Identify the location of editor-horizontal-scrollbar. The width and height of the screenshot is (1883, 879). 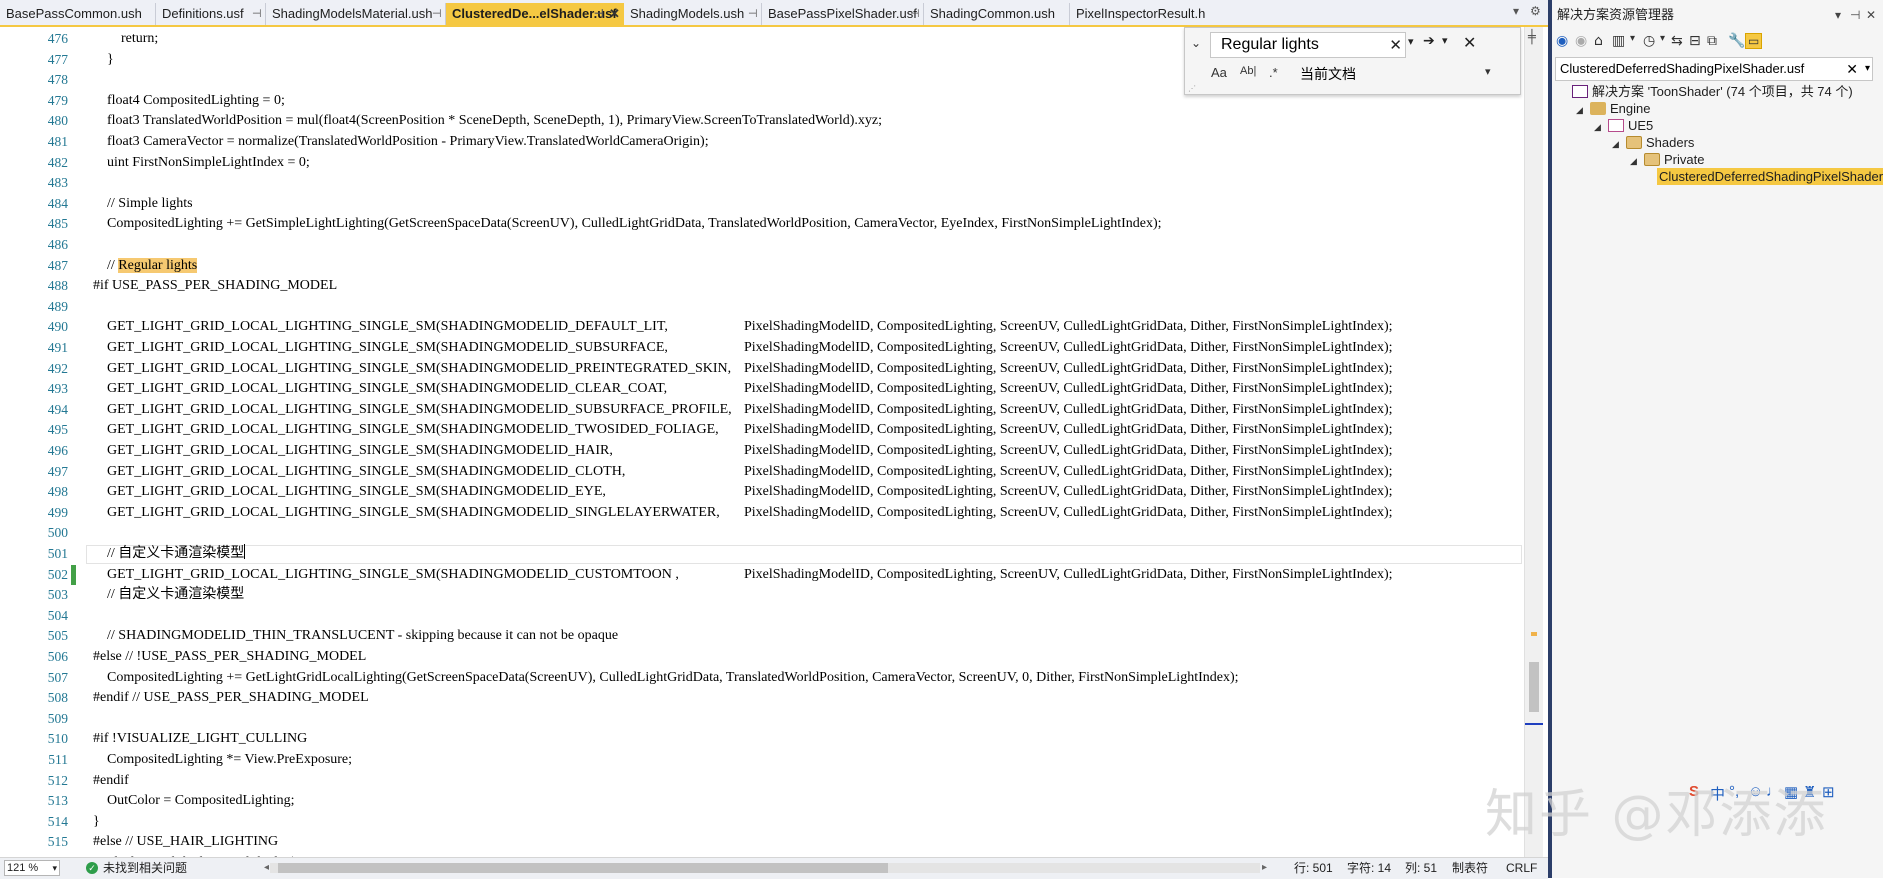
(765, 868).